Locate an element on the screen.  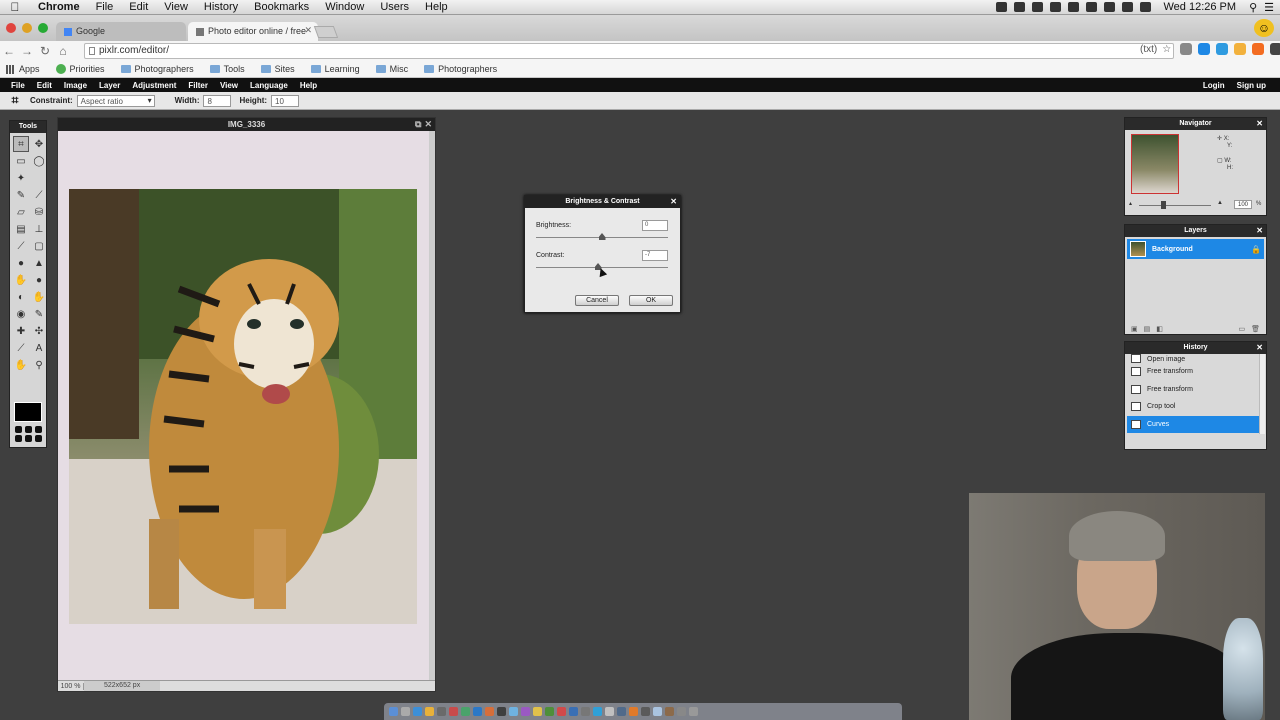
dodge-icon: ◐ is located at coordinates (21, 297).